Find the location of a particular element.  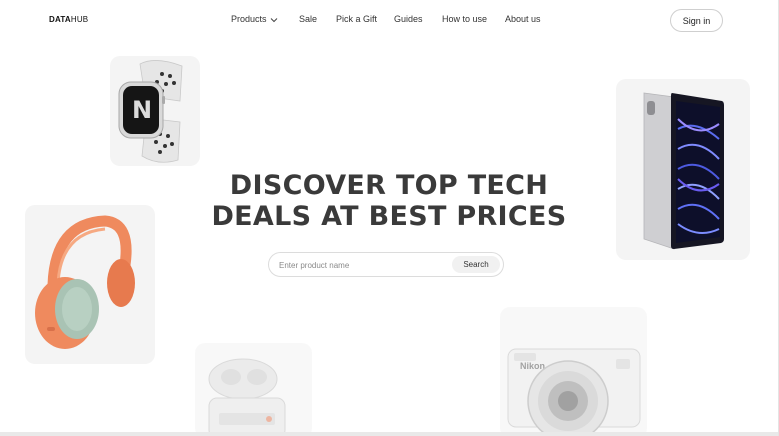

nav-item-label: Sale is located at coordinates (308, 19).